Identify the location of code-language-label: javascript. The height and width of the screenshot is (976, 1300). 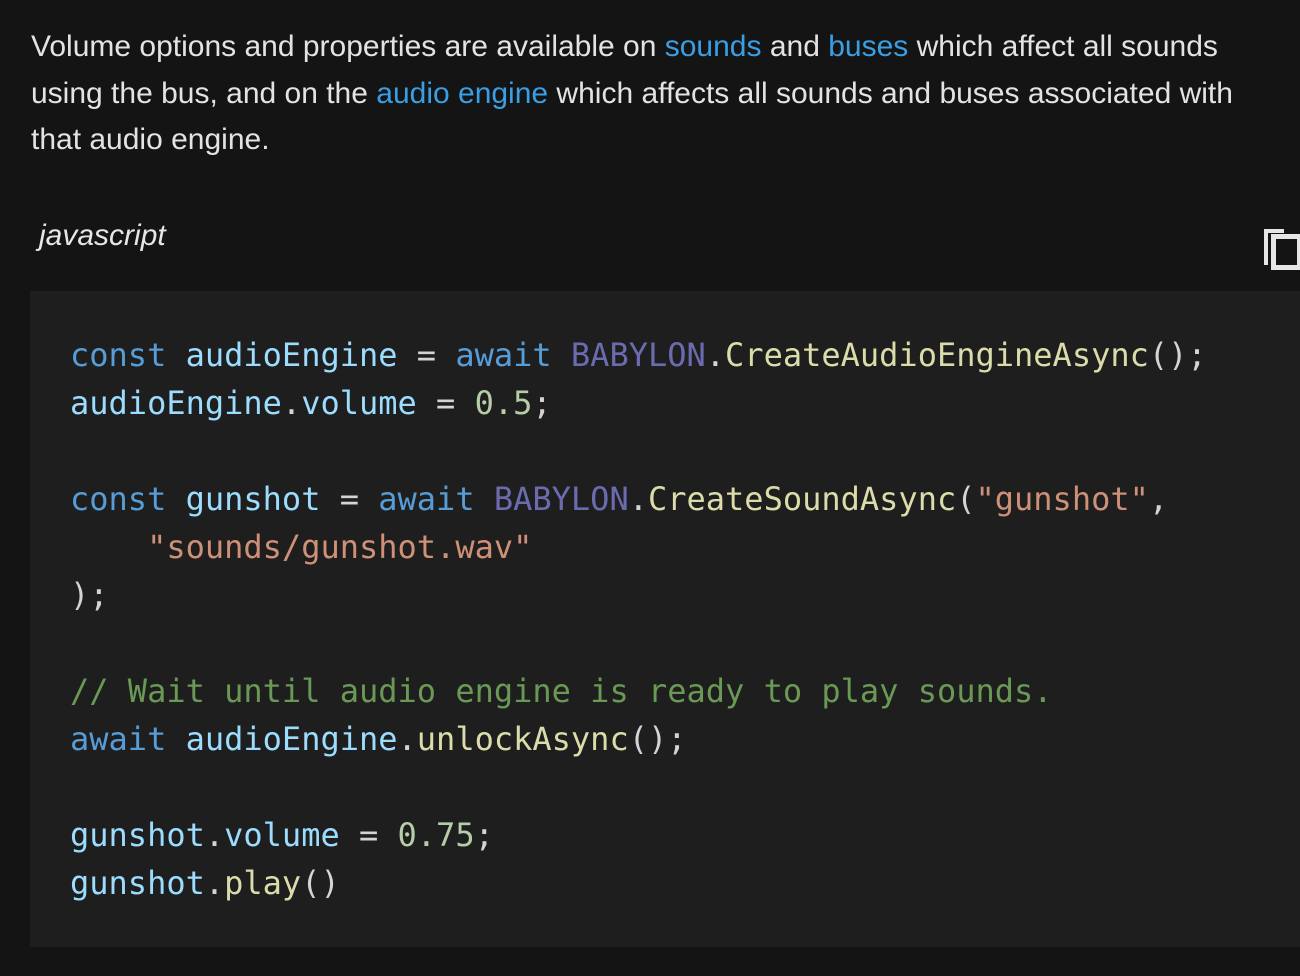
(102, 235).